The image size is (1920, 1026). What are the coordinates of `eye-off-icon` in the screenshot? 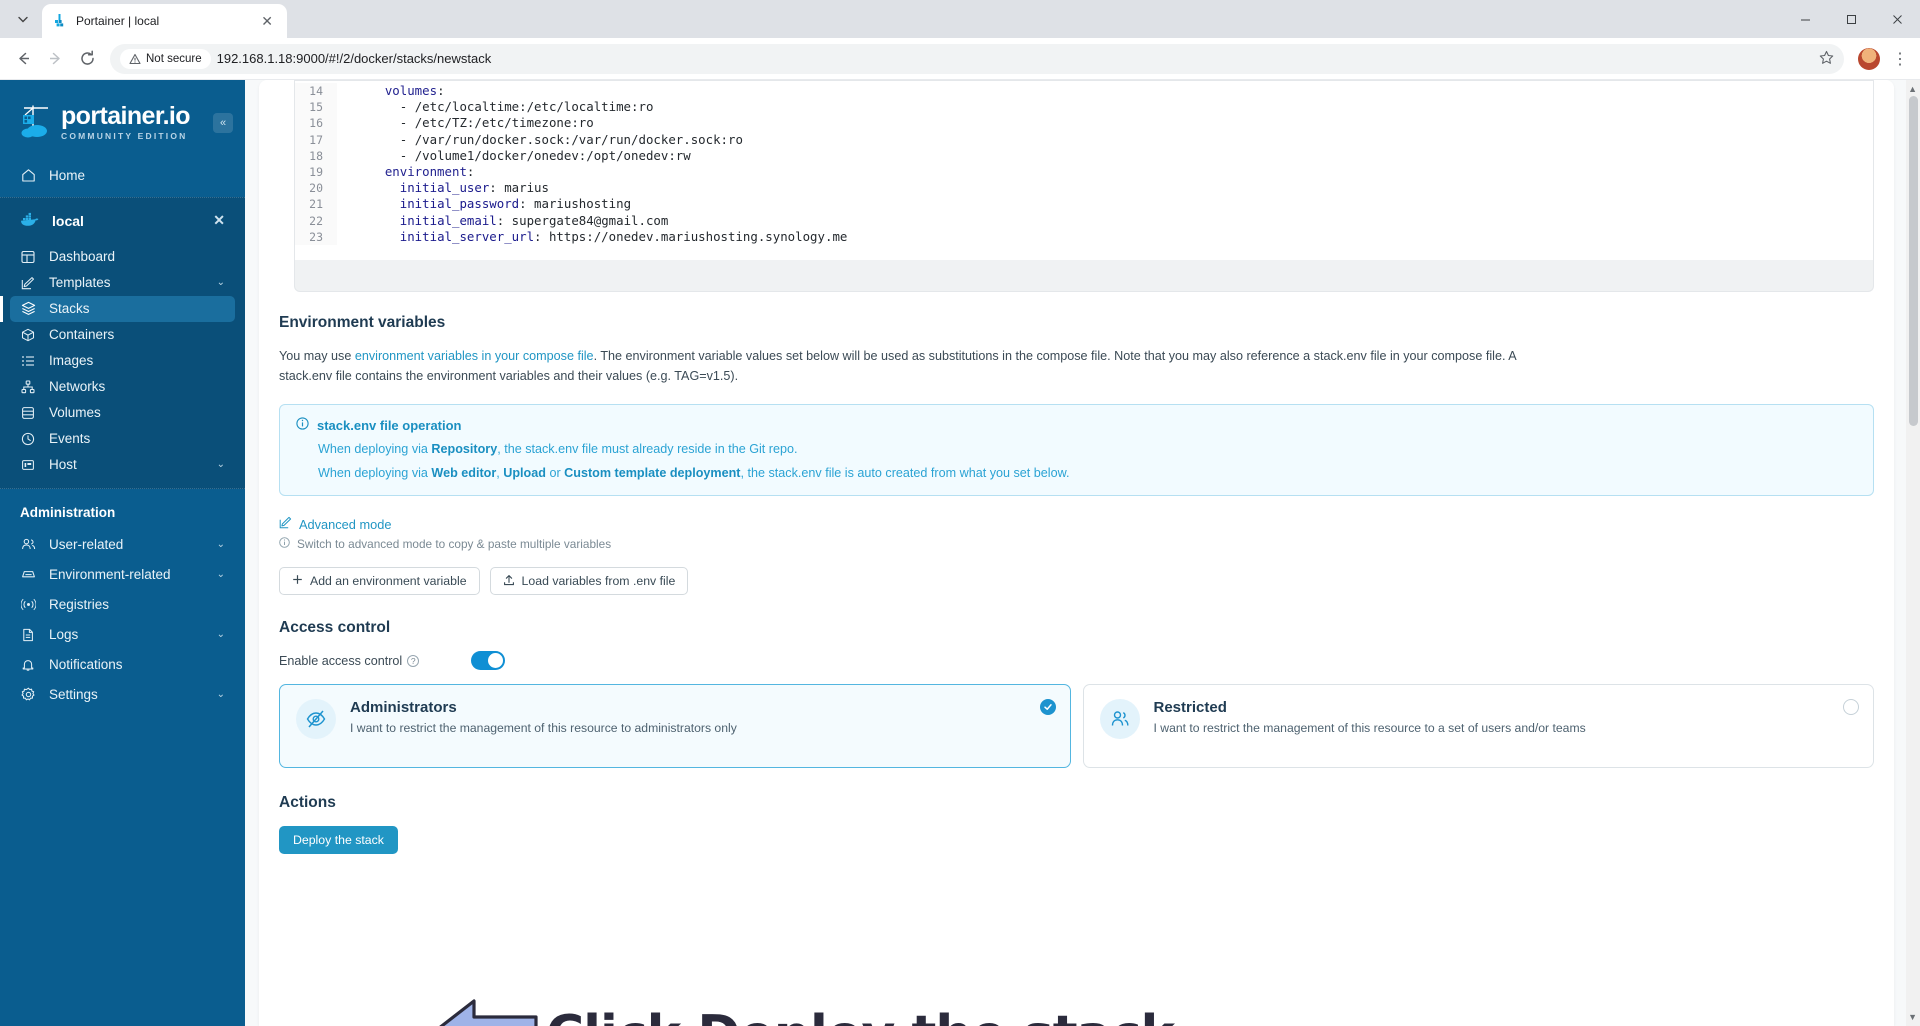 It's located at (316, 719).